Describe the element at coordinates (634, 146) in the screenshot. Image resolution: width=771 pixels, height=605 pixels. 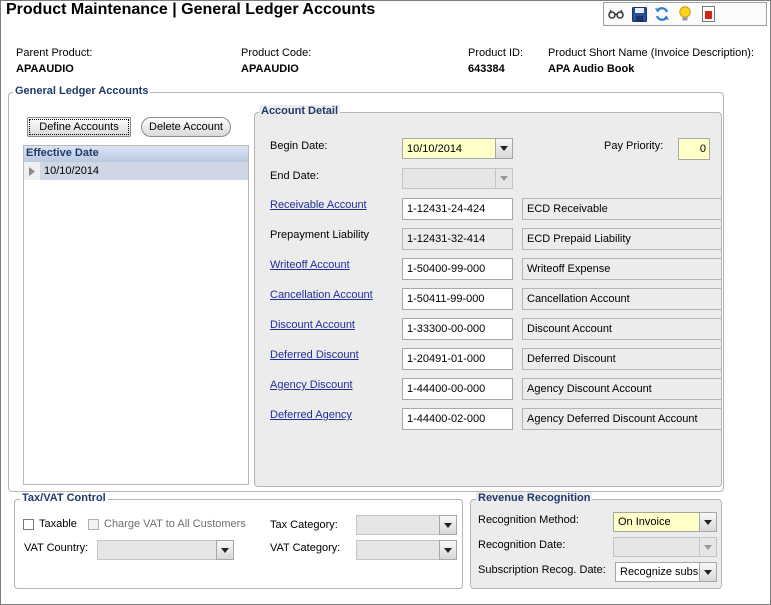
I see `pay-priority-label: Pay Priority:` at that location.